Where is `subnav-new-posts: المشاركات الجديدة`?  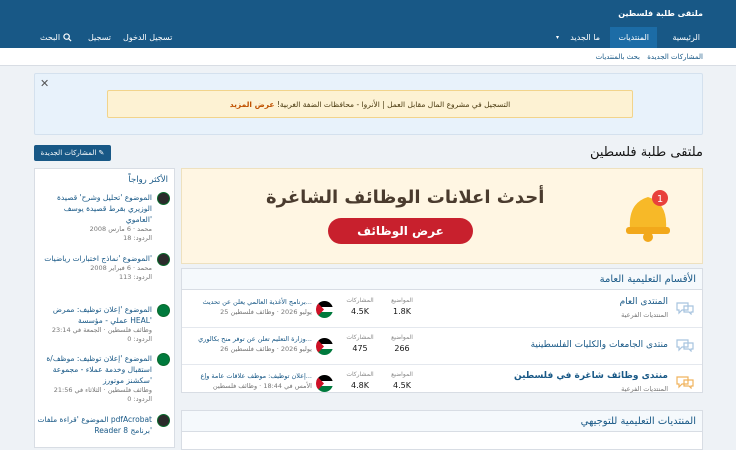 subnav-new-posts: المشاركات الجديدة is located at coordinates (675, 57).